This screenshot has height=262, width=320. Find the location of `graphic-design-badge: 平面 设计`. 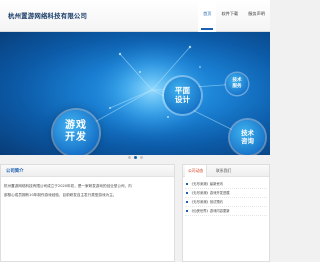

graphic-design-badge: 平面 设计 is located at coordinates (182, 95).